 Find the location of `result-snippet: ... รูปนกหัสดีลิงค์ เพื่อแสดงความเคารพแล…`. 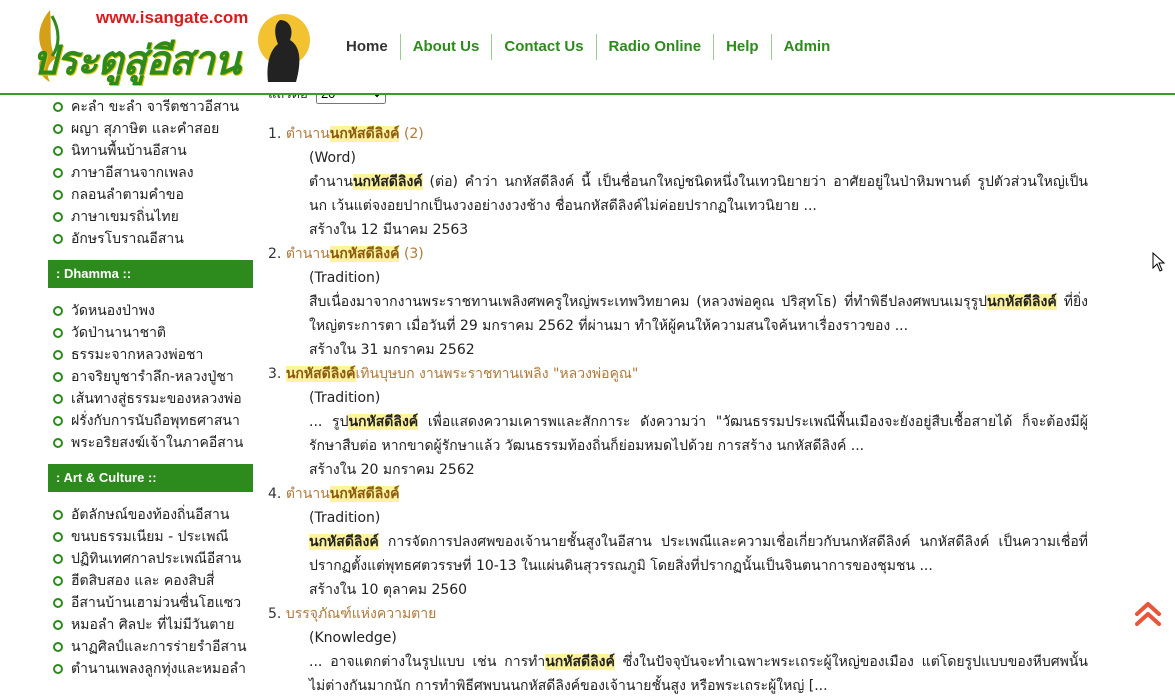

result-snippet: ... รูปนกหัสดีลิงค์ เพื่อแสดงความเคารพแล… is located at coordinates (698, 434).